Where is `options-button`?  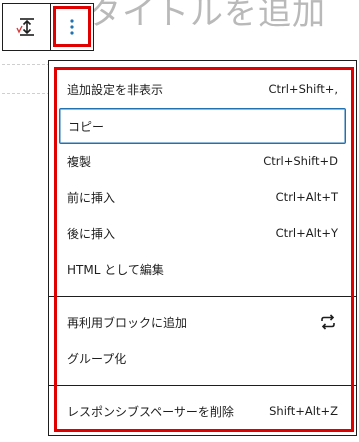
options-button is located at coordinates (72, 27).